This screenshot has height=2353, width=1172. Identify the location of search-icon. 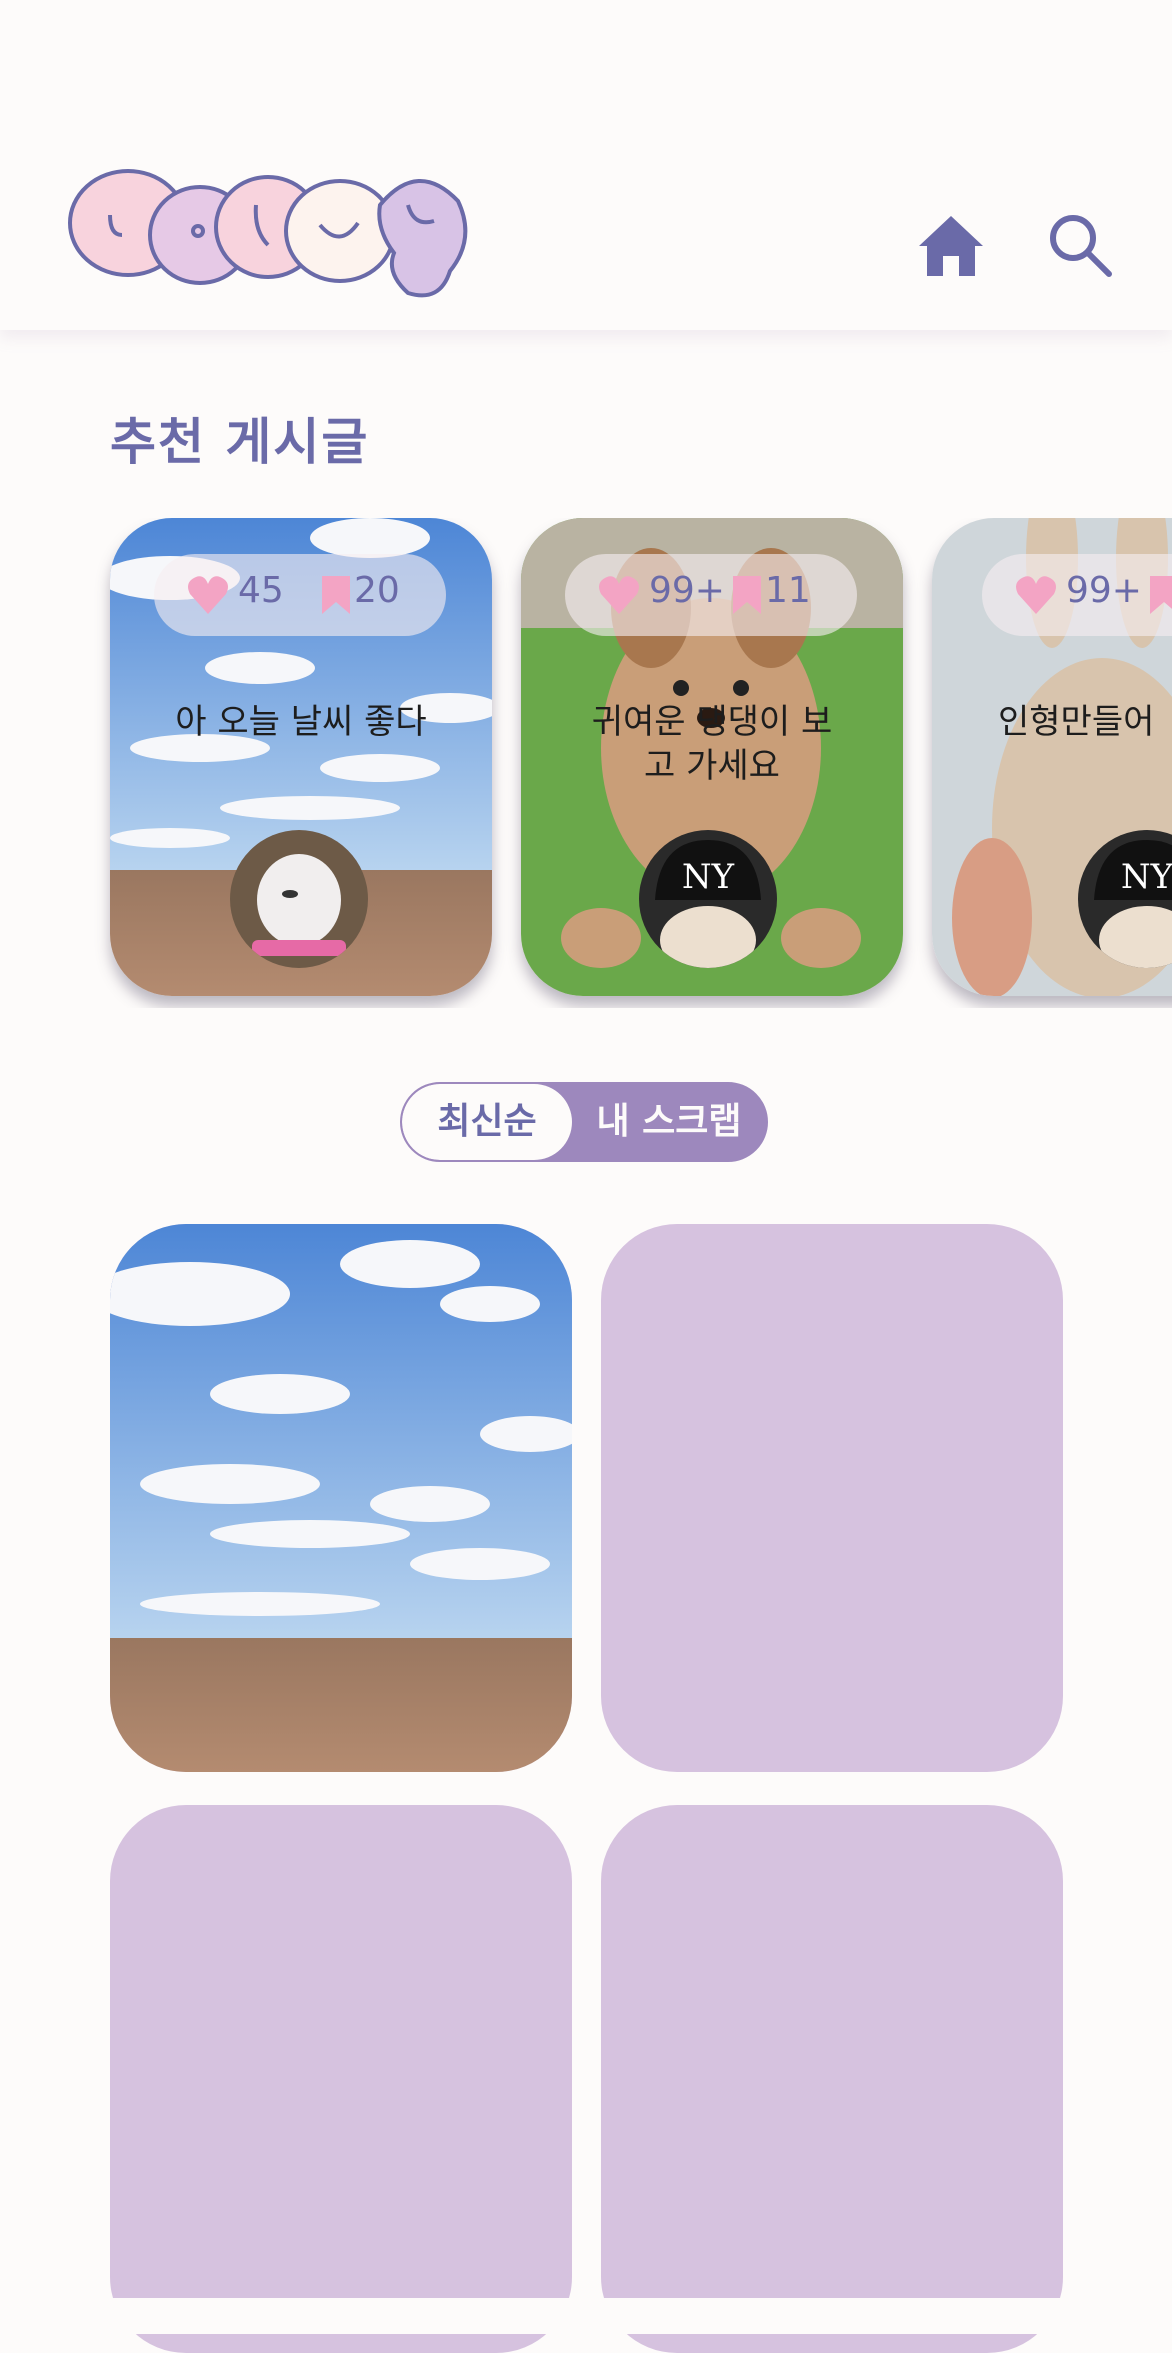
(1081, 246).